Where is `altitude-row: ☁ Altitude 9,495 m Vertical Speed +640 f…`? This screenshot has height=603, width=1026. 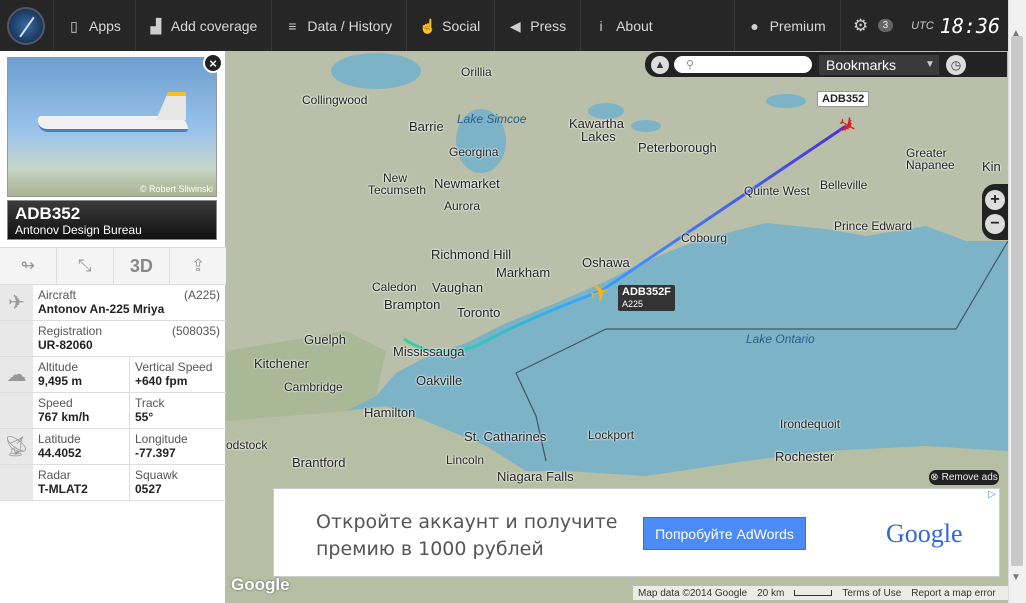 altitude-row: ☁ Altitude 9,495 m Vertical Speed +640 f… is located at coordinates (113, 375).